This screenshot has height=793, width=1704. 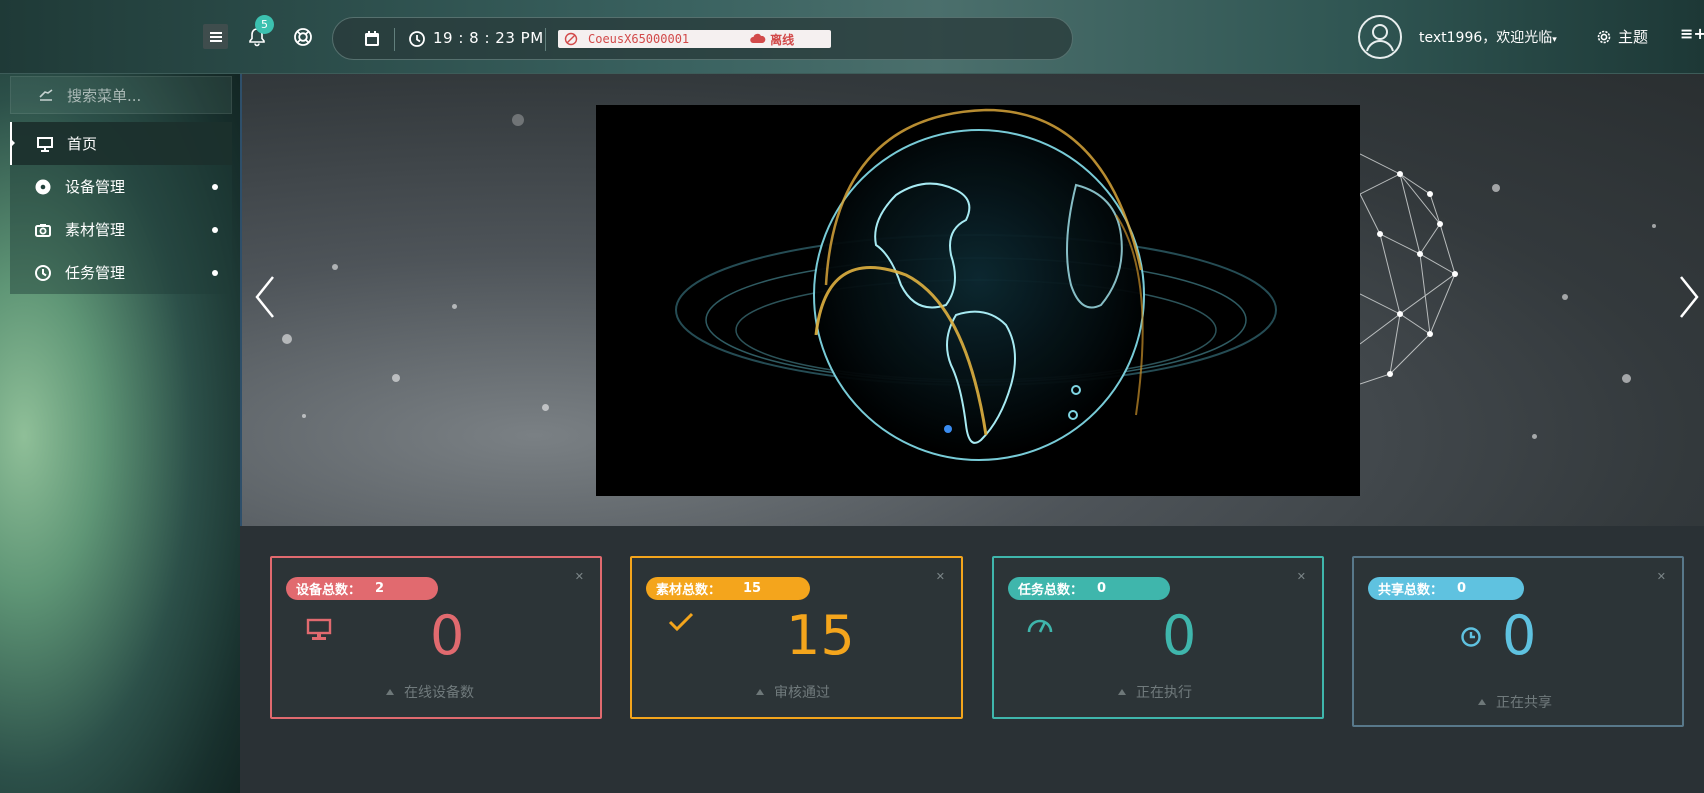 I want to click on sidebar-item-label: 首页, so click(x=82, y=144).